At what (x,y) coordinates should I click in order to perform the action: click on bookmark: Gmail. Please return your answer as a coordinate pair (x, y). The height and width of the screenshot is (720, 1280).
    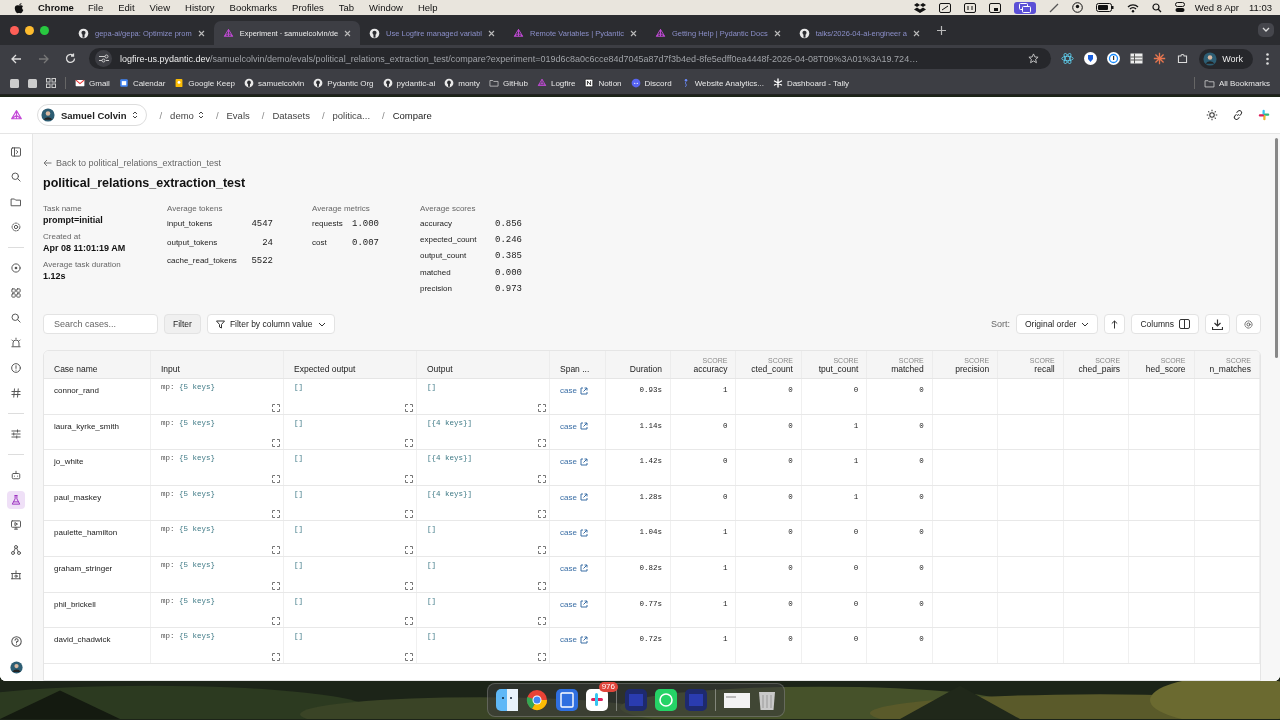
    Looking at the image, I should click on (92, 83).